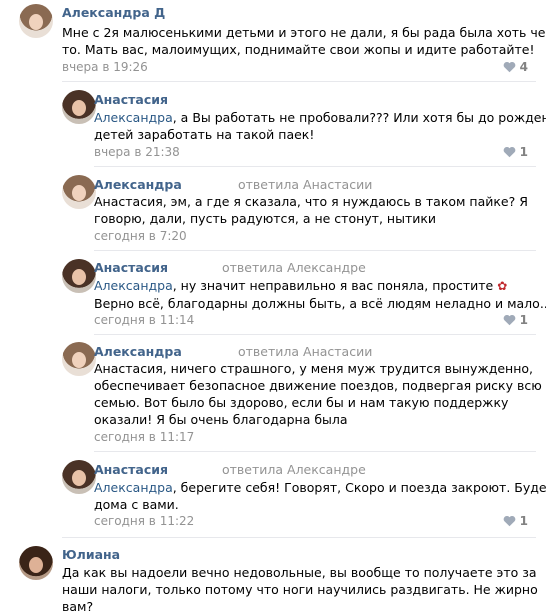  What do you see at coordinates (502, 286) in the screenshot?
I see `rose-emoji: ✿` at bounding box center [502, 286].